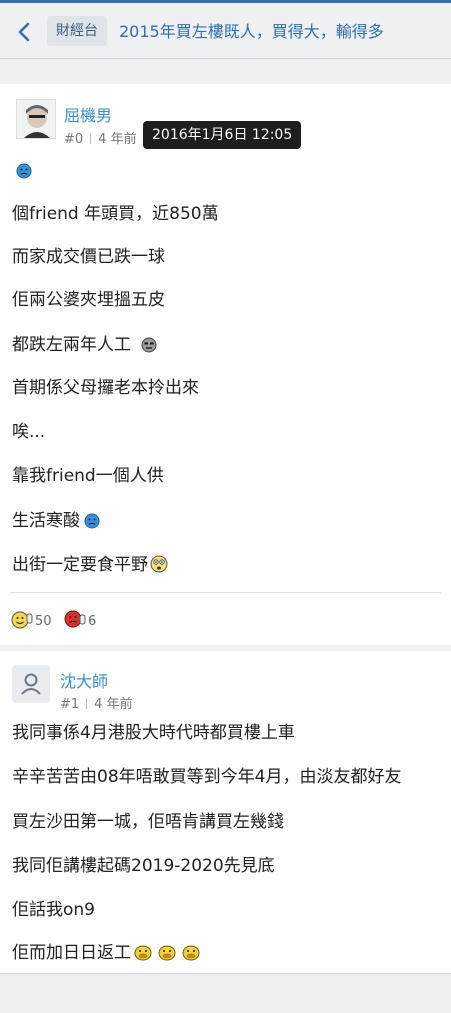 This screenshot has width=451, height=1013. What do you see at coordinates (106, 954) in the screenshot?
I see `post-line: 佢而加日日返工` at bounding box center [106, 954].